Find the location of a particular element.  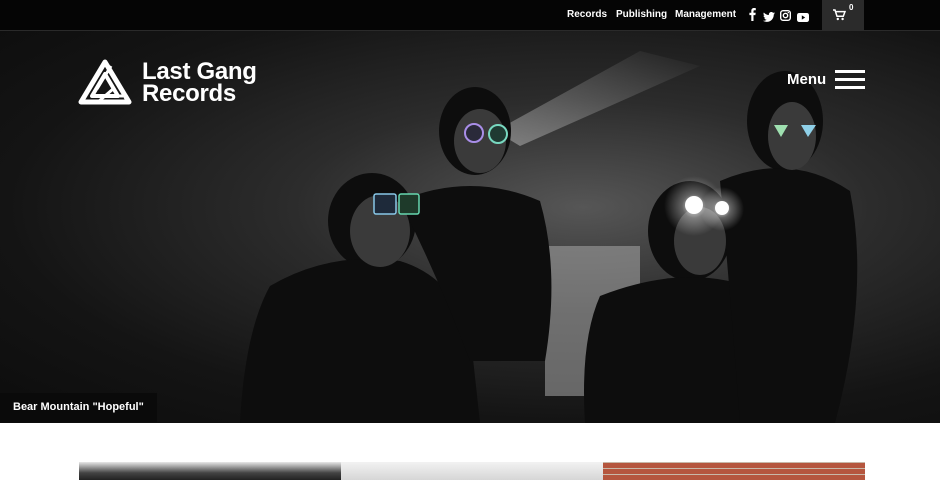

cart-button: 0 is located at coordinates (843, 15).